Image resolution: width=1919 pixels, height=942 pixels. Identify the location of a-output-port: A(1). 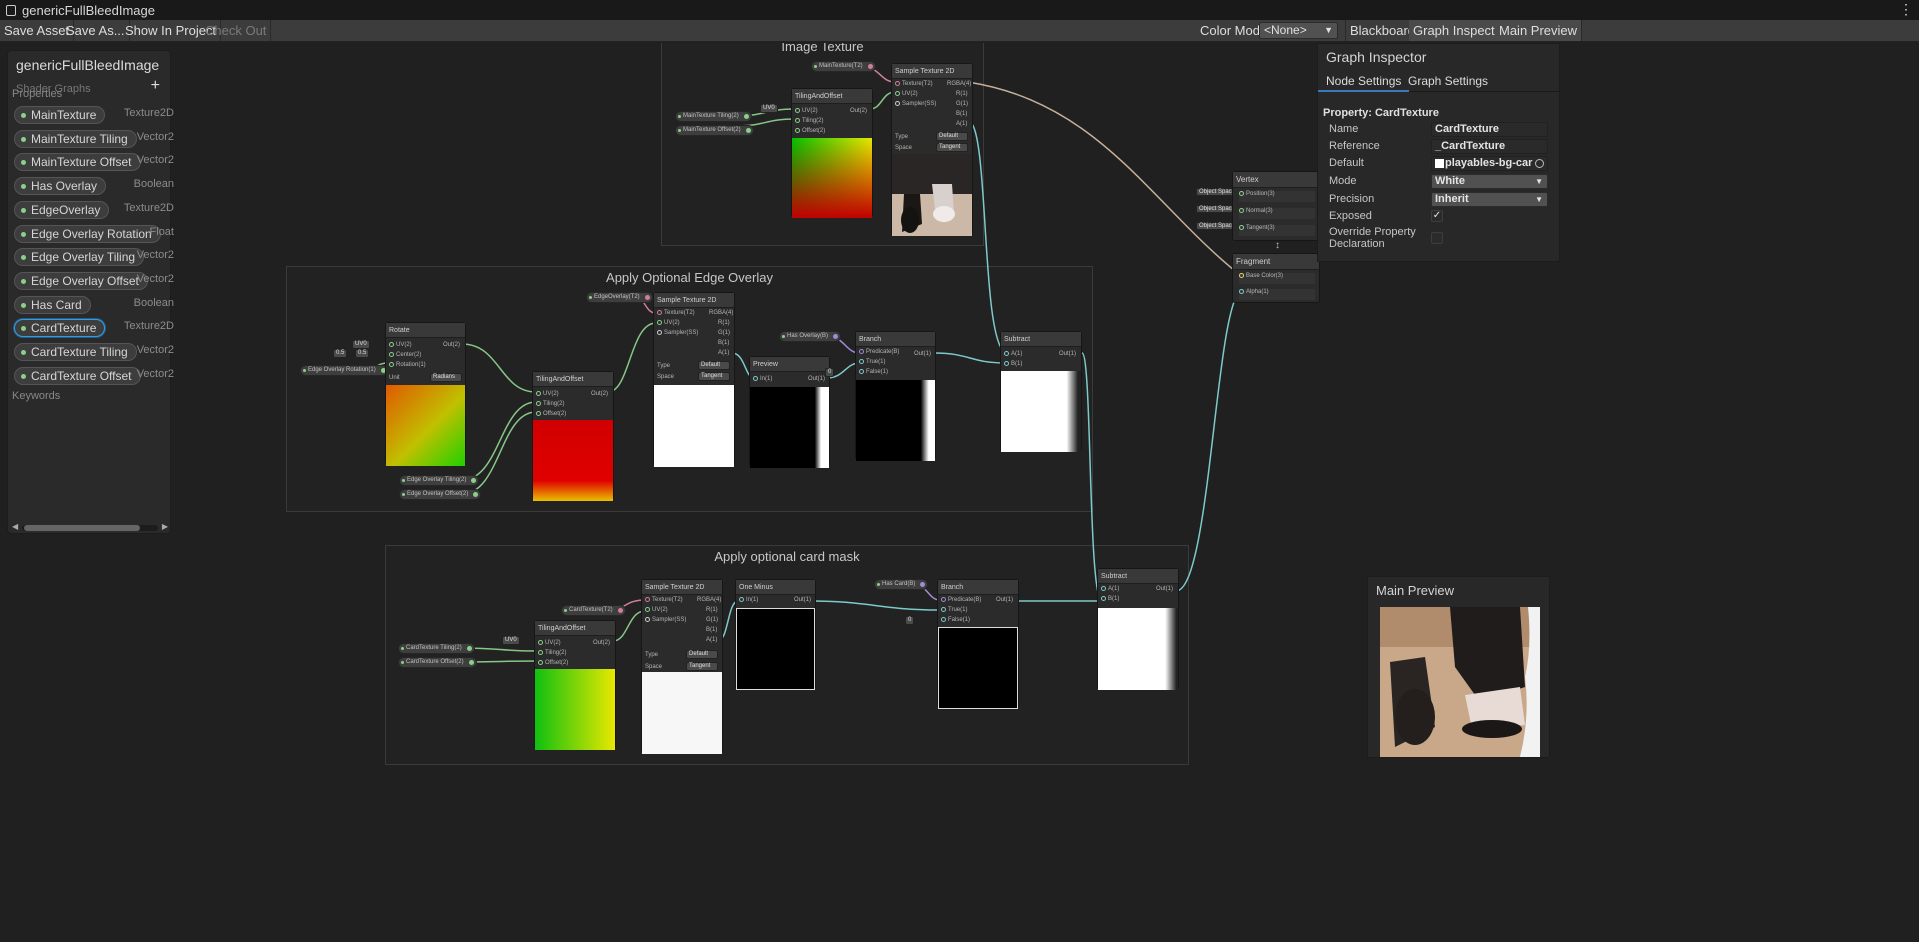
(711, 640).